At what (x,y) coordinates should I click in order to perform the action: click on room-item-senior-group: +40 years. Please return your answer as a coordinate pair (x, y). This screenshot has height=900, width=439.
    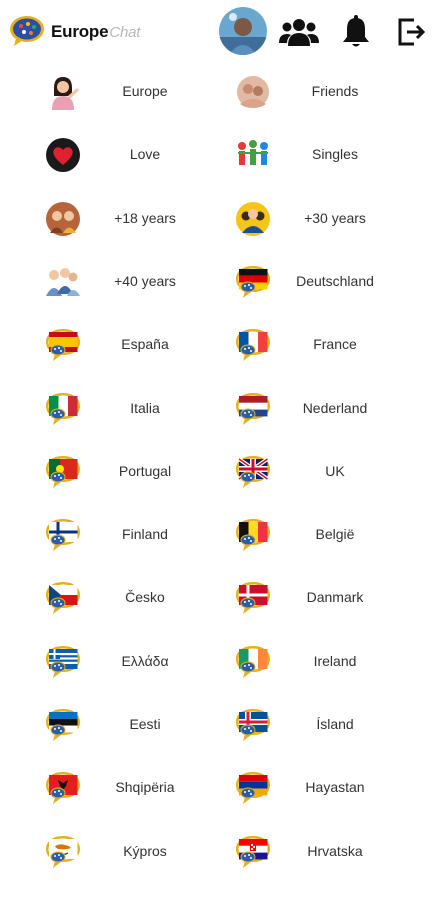
    Looking at the image, I should click on (142, 281).